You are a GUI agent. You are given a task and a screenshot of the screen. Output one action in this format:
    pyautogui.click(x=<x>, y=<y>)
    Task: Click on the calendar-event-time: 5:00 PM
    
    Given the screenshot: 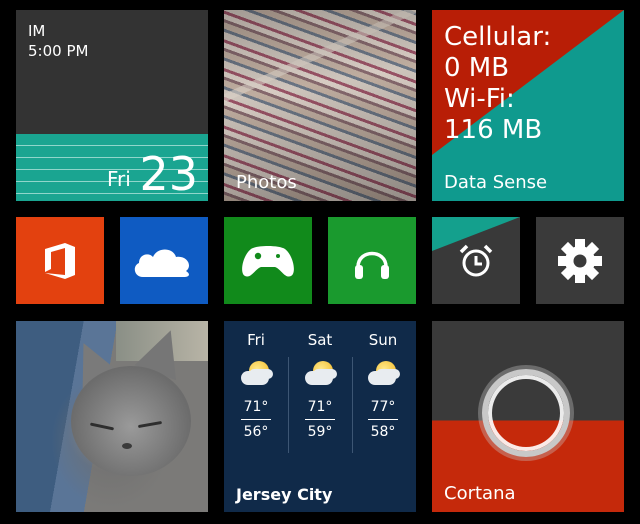 What is the action you would take?
    pyautogui.click(x=58, y=51)
    